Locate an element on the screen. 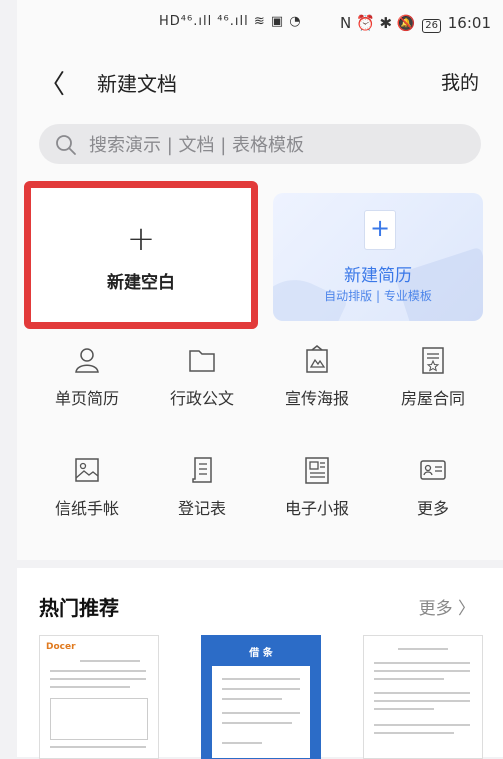 This screenshot has height=759, width=503. section-title: 热门推荐 is located at coordinates (79, 608).